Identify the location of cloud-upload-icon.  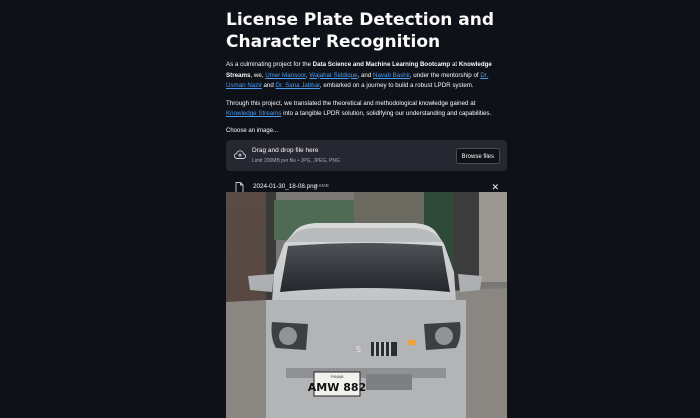
(240, 154).